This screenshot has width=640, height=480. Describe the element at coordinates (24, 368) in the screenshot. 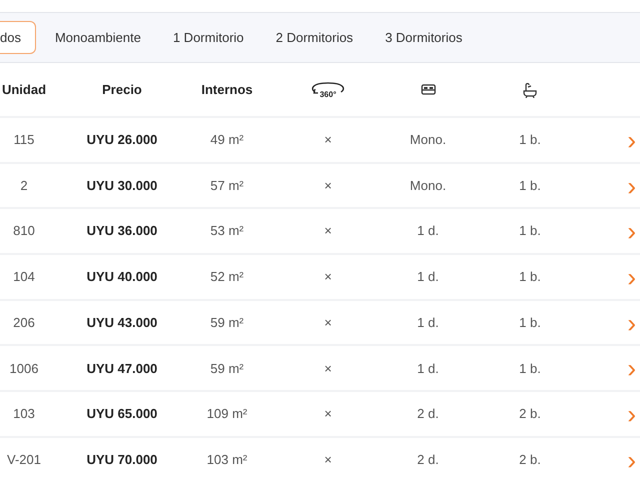

I see `unit-cell: 1006` at that location.